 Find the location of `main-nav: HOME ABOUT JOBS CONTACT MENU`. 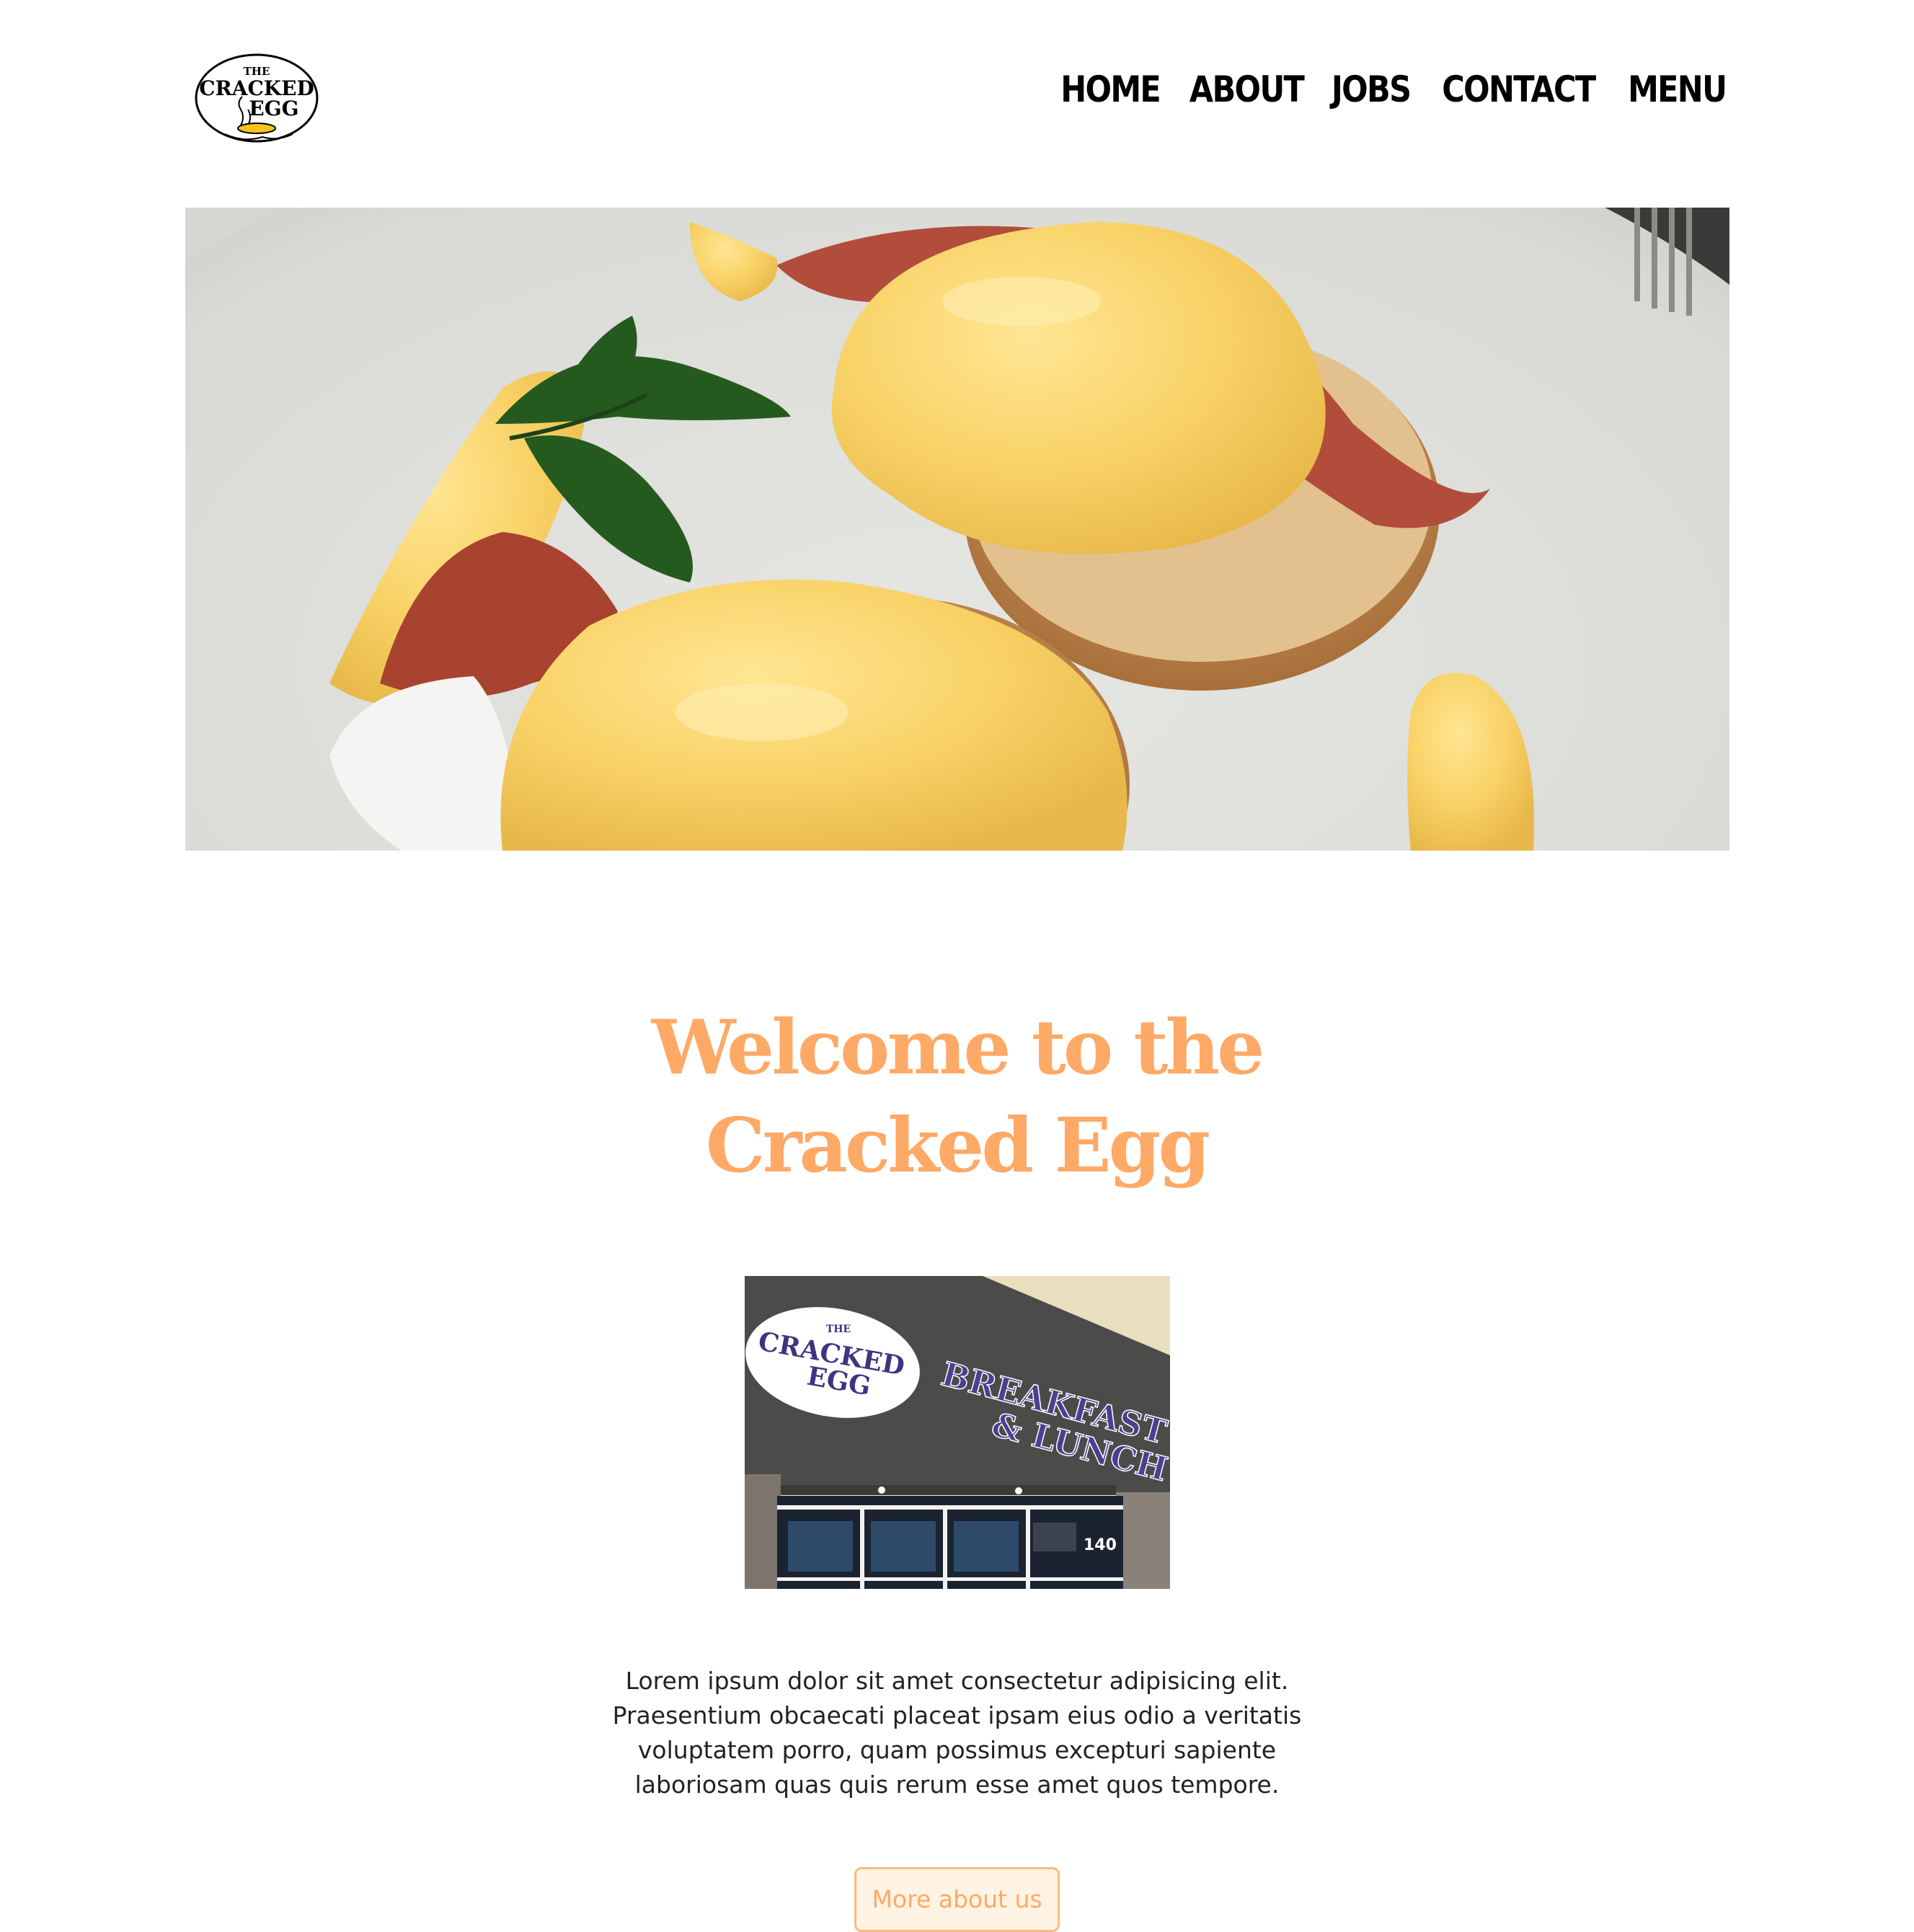

main-nav: HOME ABOUT JOBS CONTACT MENU is located at coordinates (1393, 89).